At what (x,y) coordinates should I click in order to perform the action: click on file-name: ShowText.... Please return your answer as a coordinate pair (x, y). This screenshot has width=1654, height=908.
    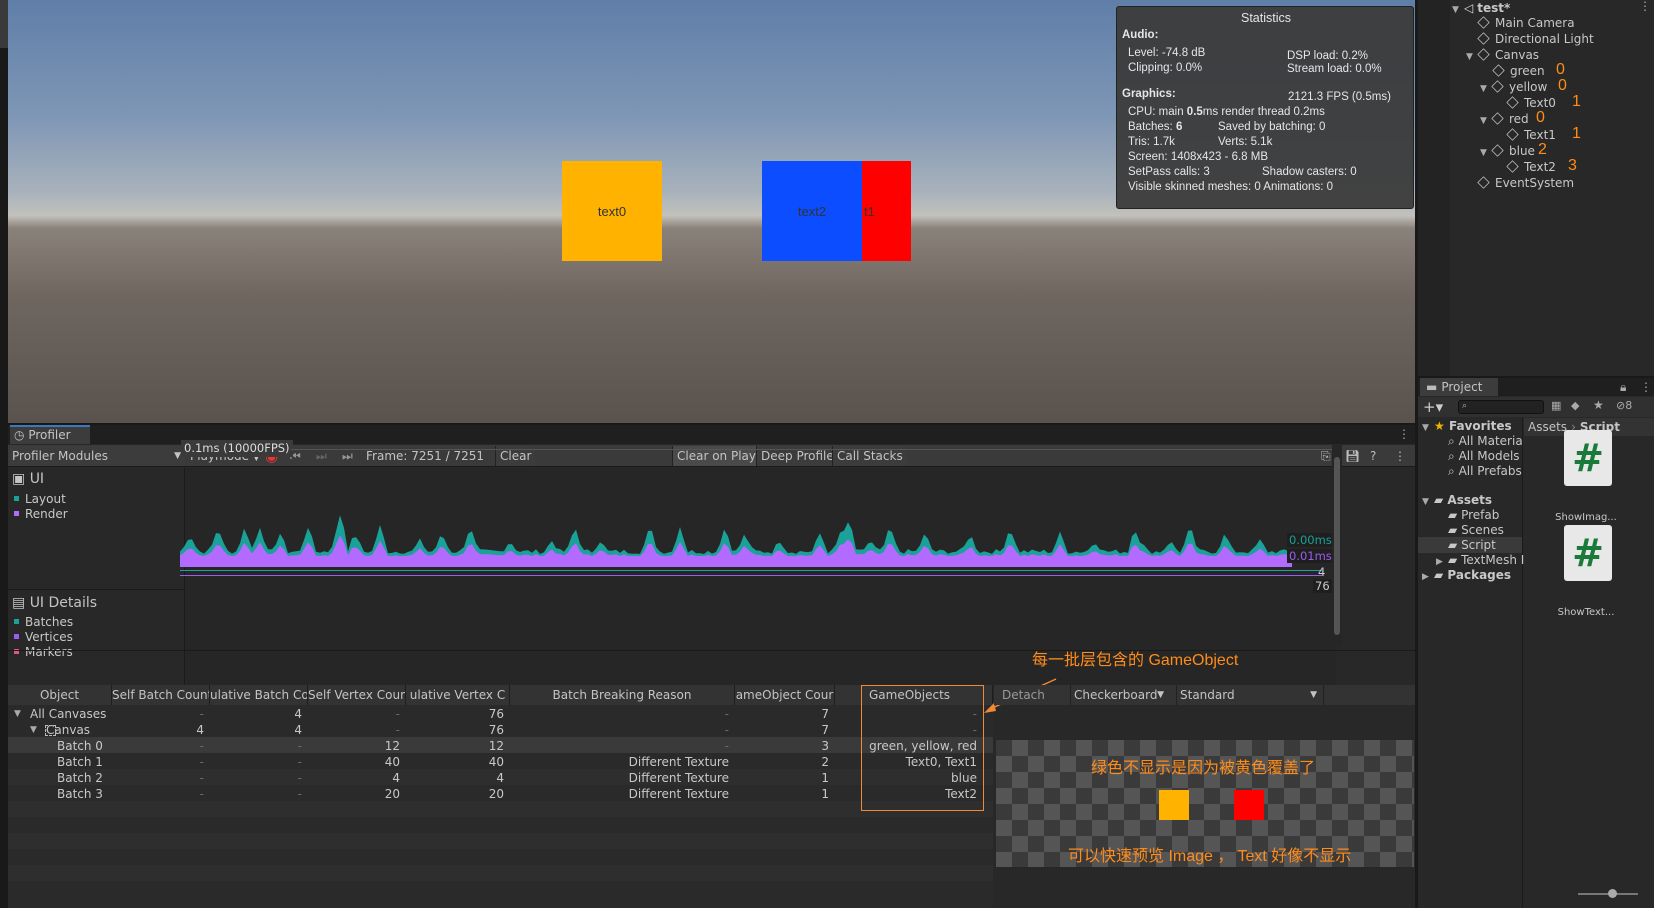
    Looking at the image, I should click on (1586, 612).